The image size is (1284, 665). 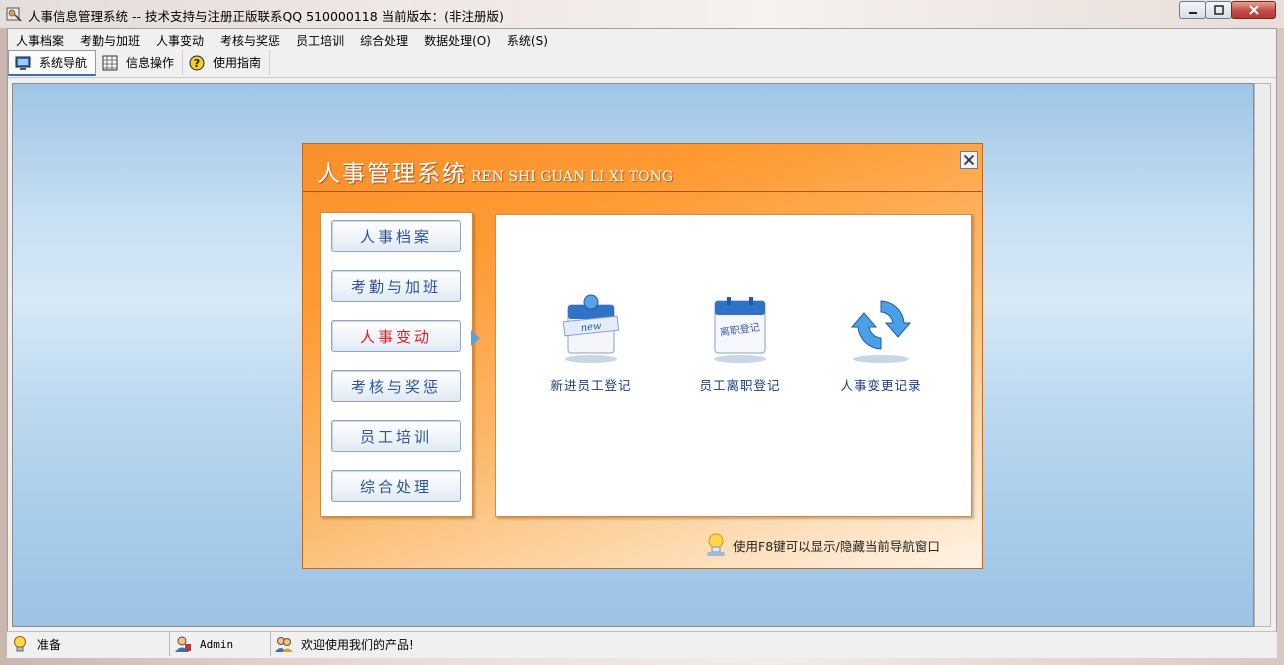 I want to click on new-employee-icon: new, so click(x=591, y=328).